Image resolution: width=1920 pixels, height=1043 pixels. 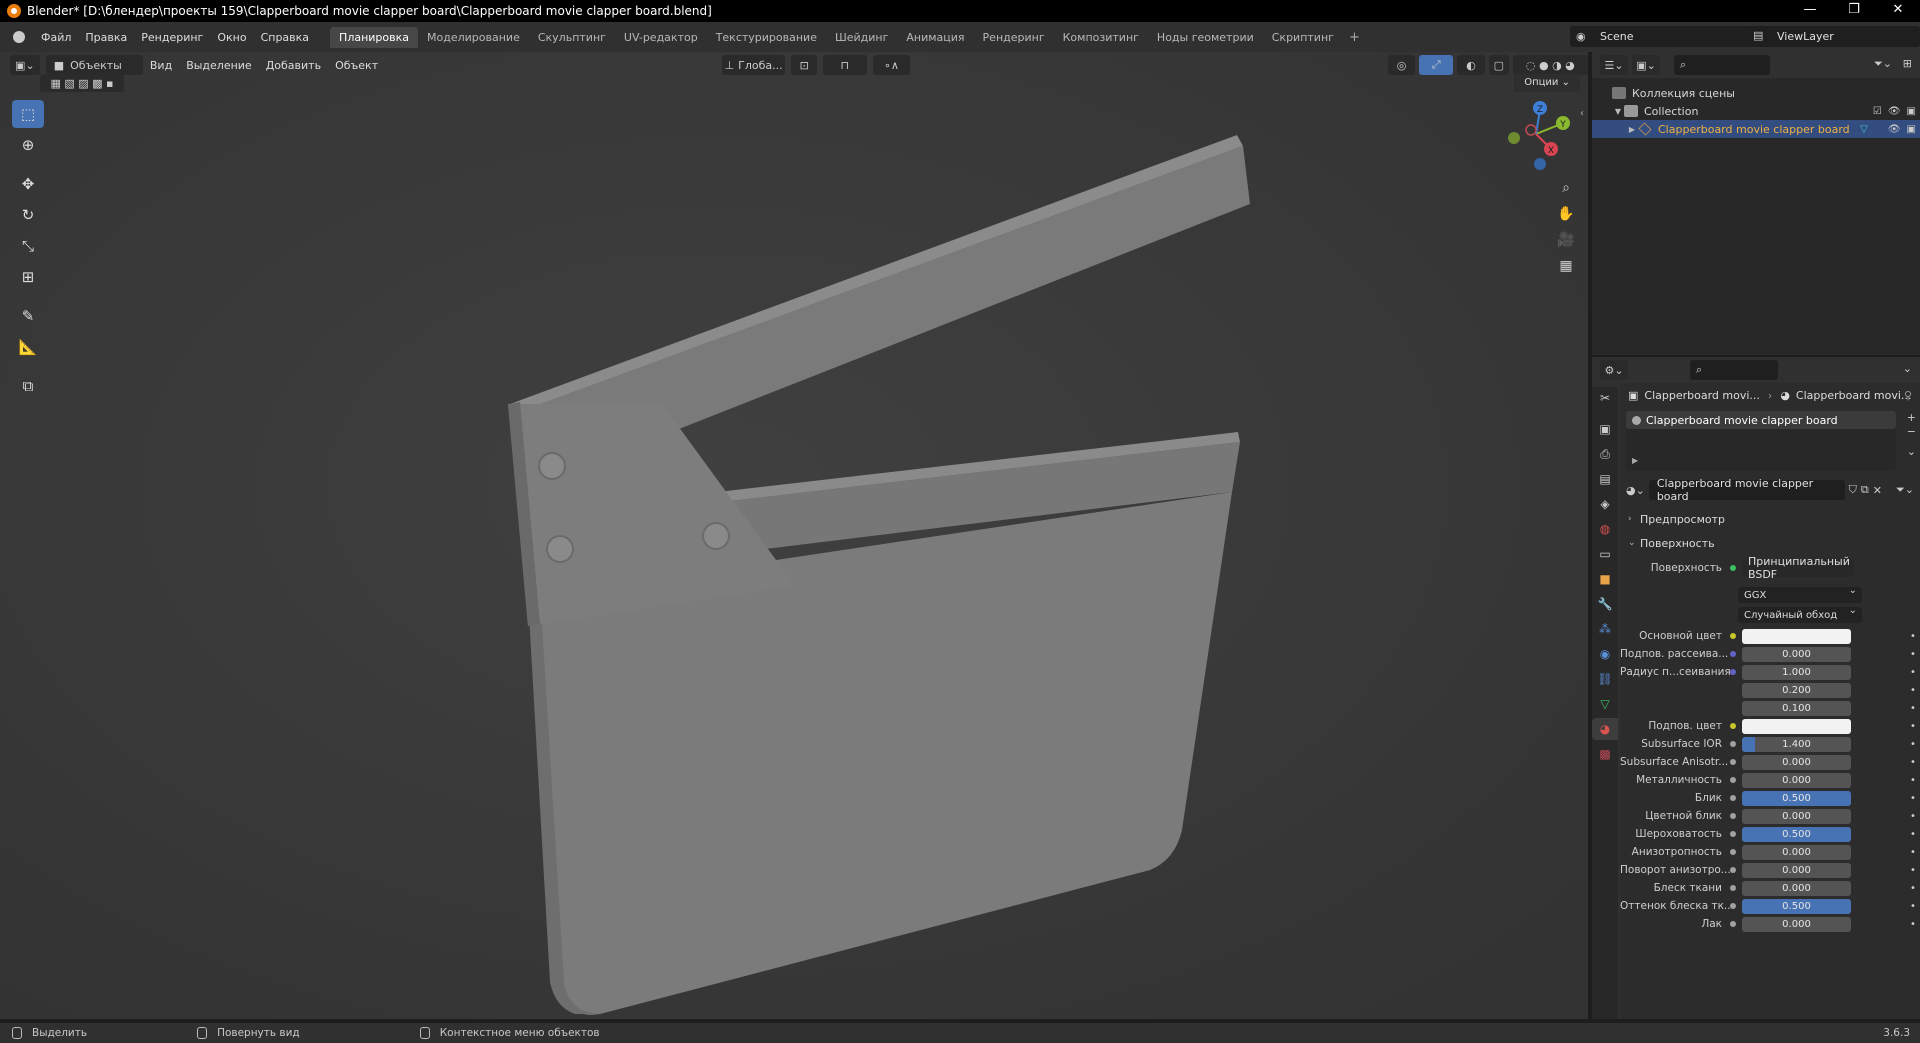 What do you see at coordinates (1605, 729) in the screenshot?
I see `material-tab-icon: ◕` at bounding box center [1605, 729].